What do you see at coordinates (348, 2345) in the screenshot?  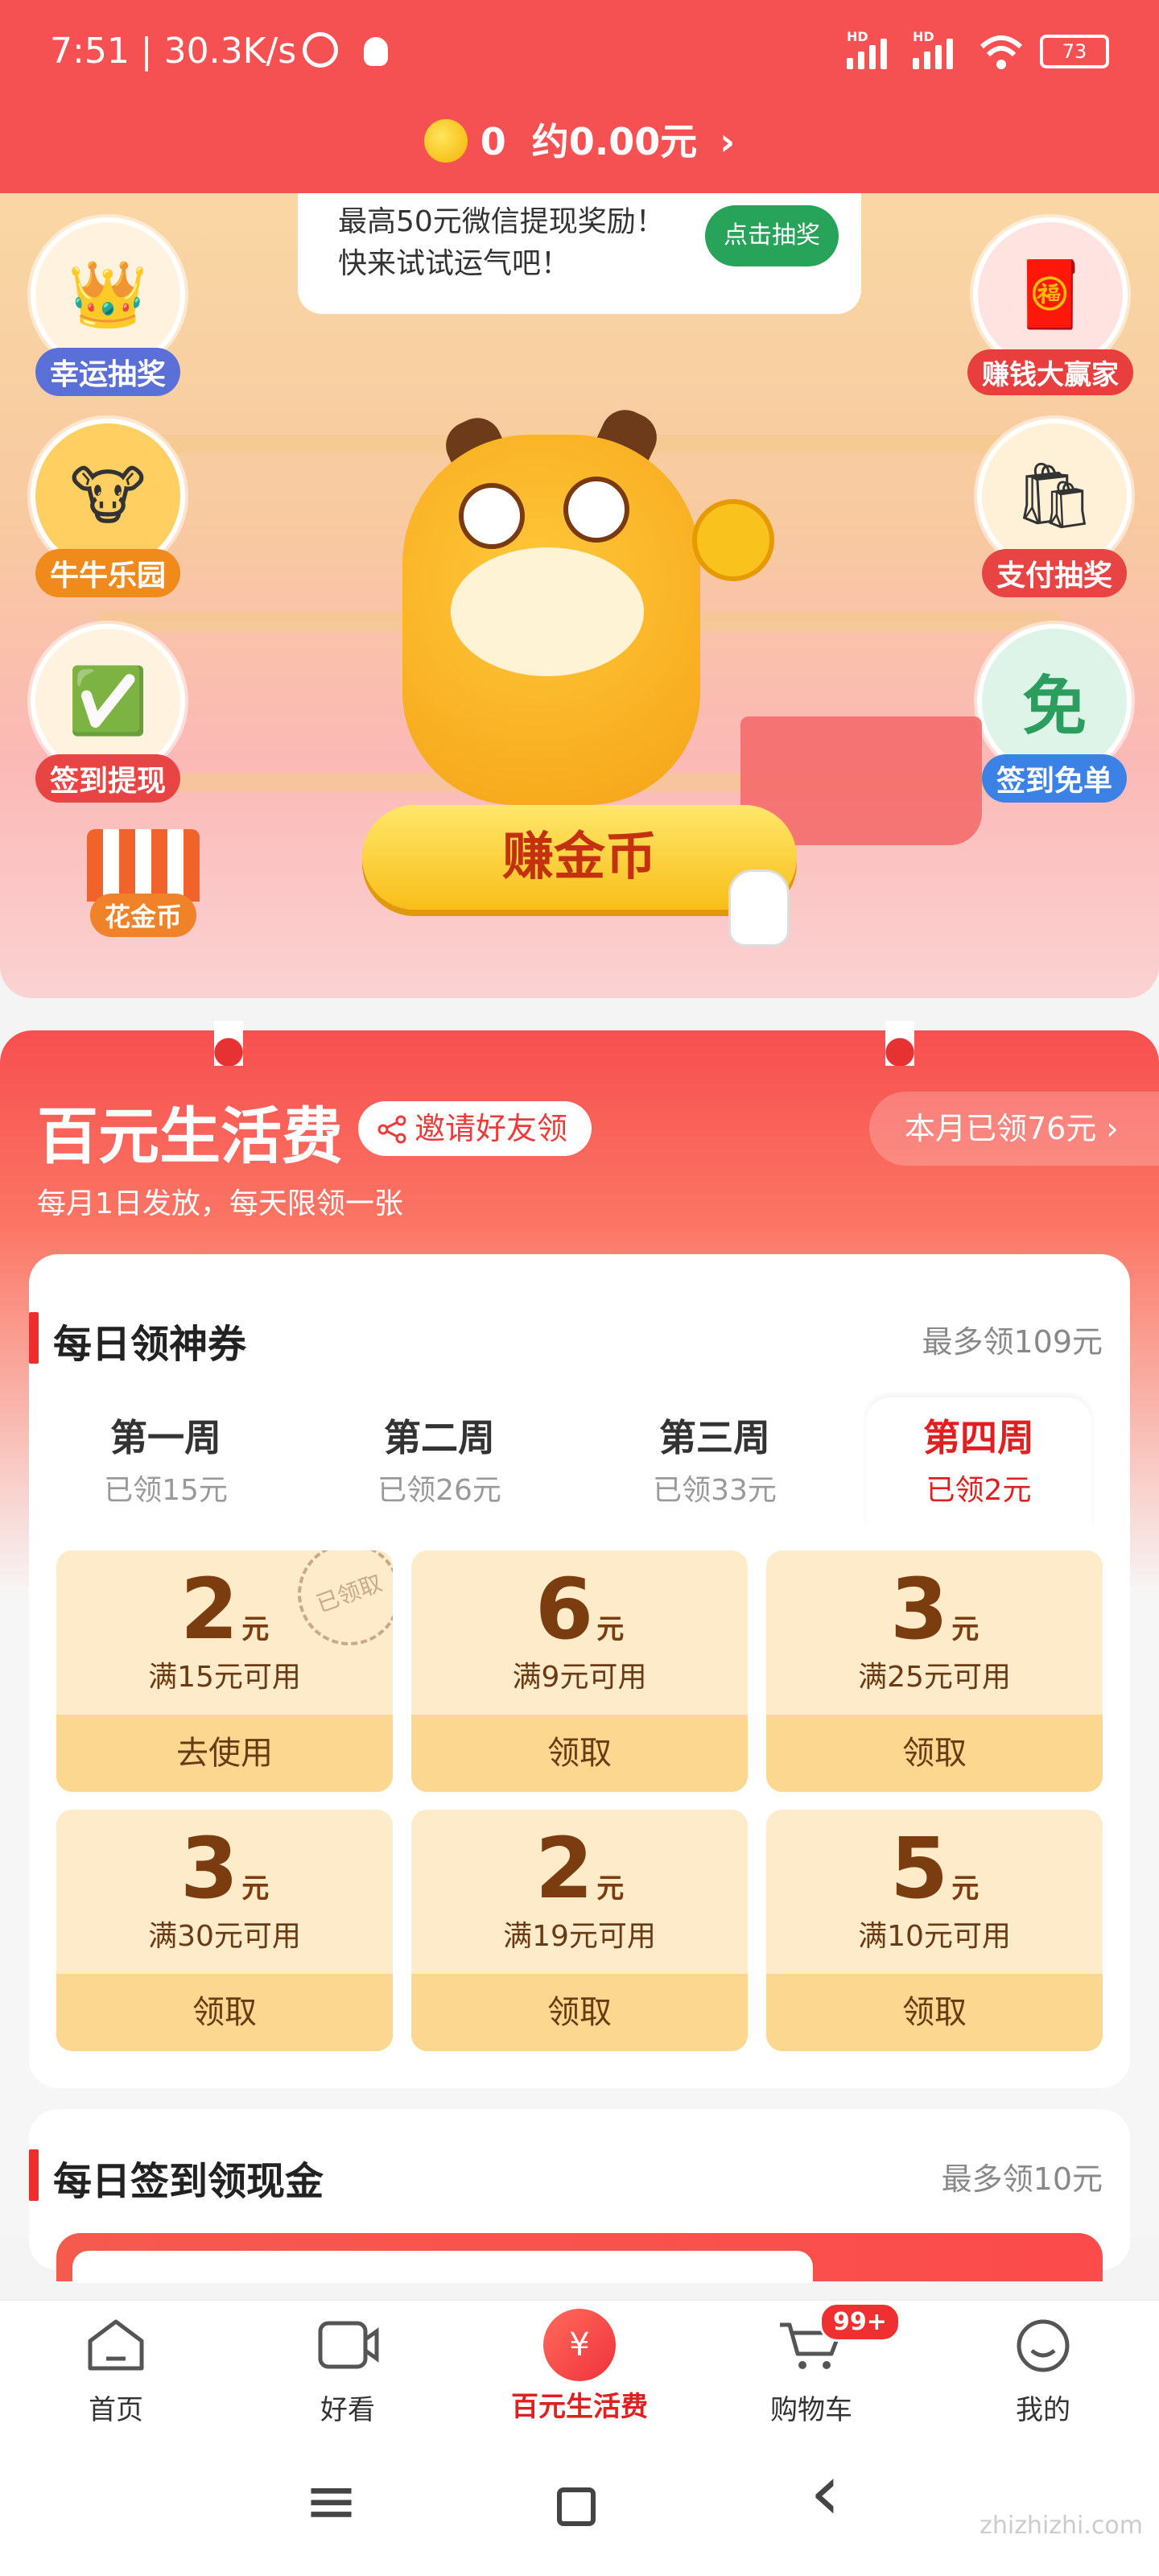 I see `video-icon` at bounding box center [348, 2345].